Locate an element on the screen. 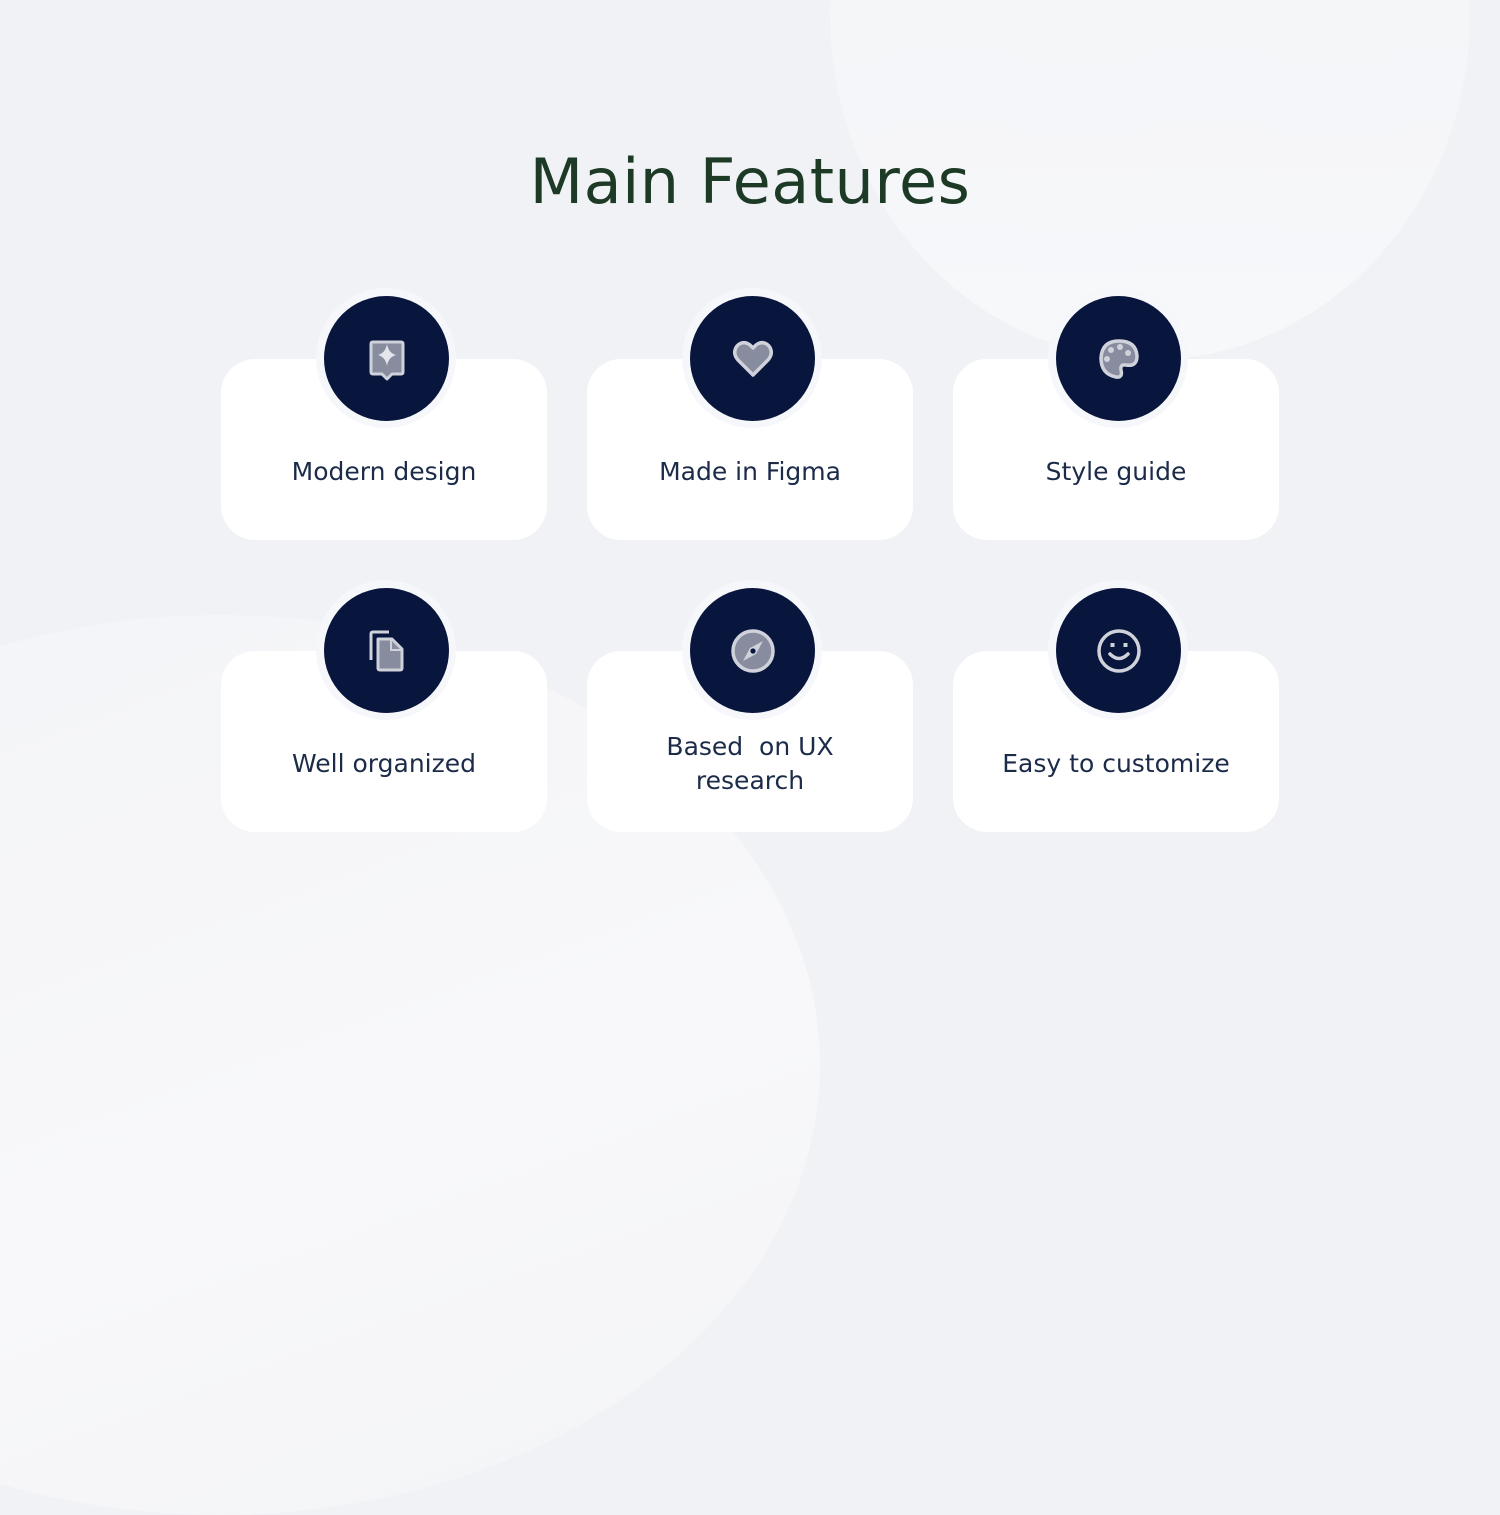 This screenshot has width=1500, height=1515. feature-label: Made in Figma is located at coordinates (750, 471).